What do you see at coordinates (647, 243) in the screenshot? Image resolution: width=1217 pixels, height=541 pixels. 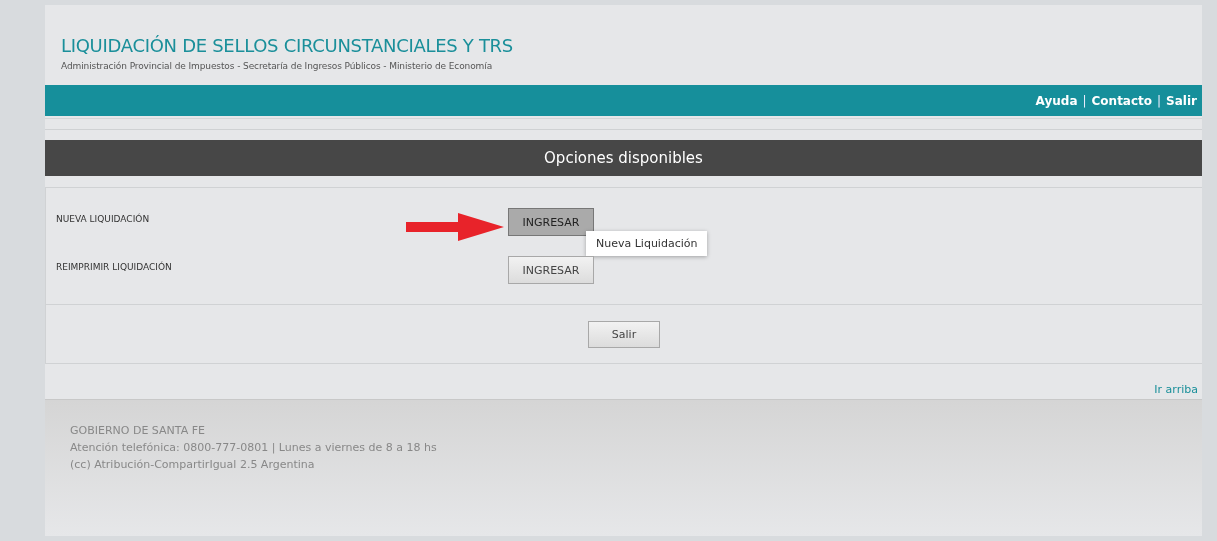 I see `tooltip: Nueva Liquidación` at bounding box center [647, 243].